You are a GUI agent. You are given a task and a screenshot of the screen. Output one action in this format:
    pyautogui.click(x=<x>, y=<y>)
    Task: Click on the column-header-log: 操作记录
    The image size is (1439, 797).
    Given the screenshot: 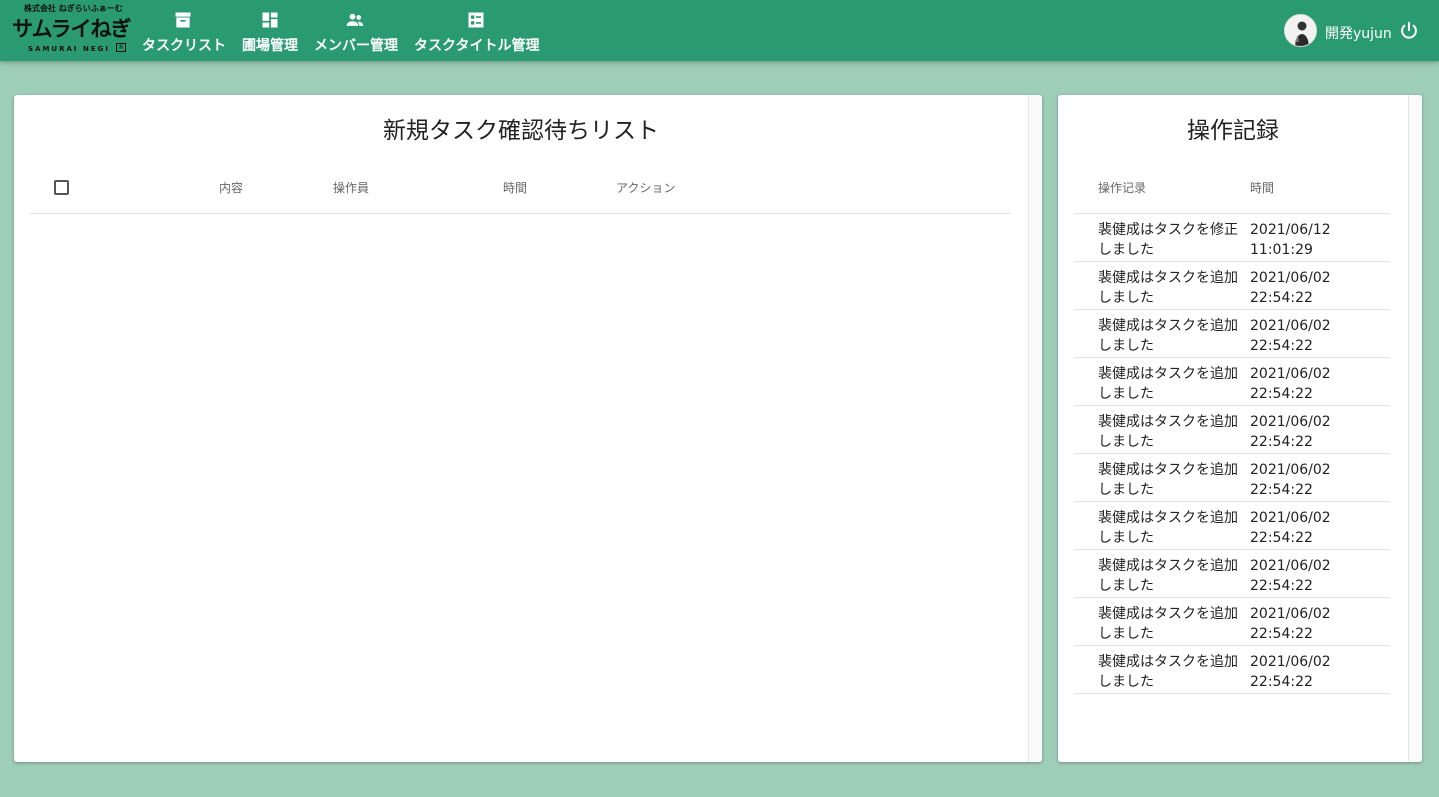 What is the action you would take?
    pyautogui.click(x=1122, y=187)
    